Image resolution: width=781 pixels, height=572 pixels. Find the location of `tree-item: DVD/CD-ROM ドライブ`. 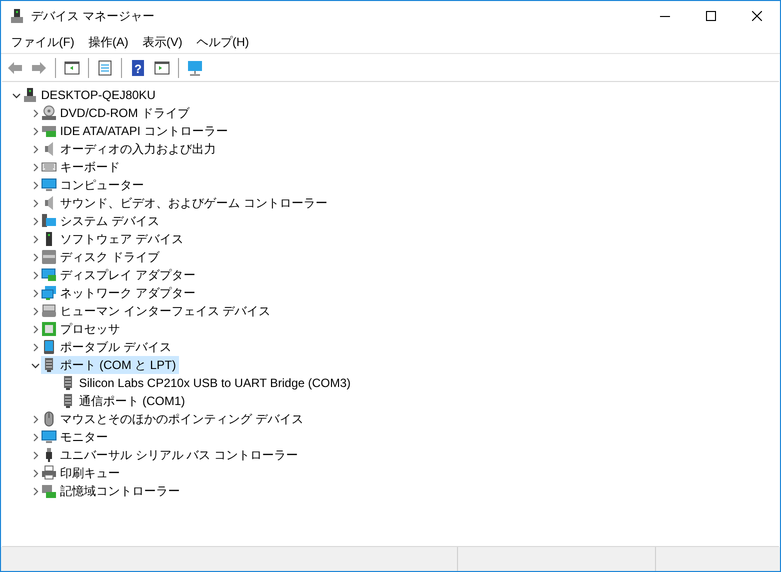

tree-item: DVD/CD-ROM ドライブ is located at coordinates (116, 113).